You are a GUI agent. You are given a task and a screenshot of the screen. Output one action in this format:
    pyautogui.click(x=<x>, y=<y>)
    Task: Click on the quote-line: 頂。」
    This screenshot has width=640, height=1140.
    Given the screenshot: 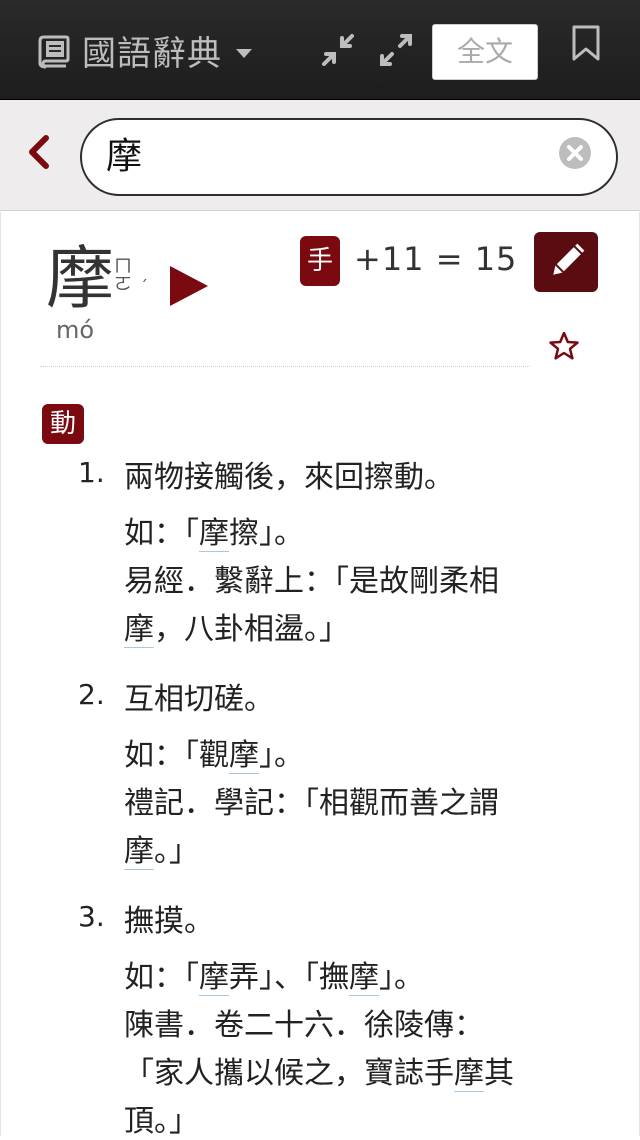 What is the action you would take?
    pyautogui.click(x=161, y=1121)
    